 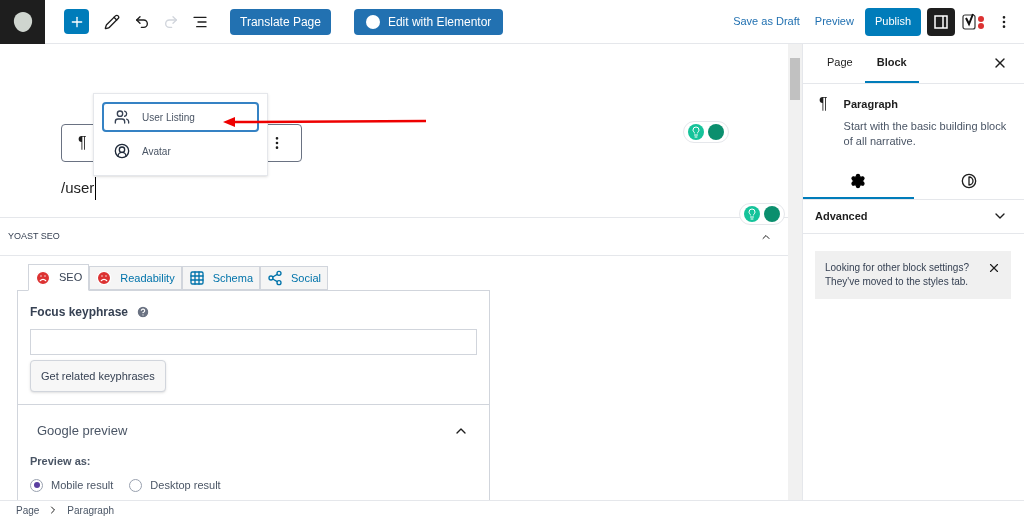 I want to click on elementor-button: Edit with Elementor, so click(x=428, y=21).